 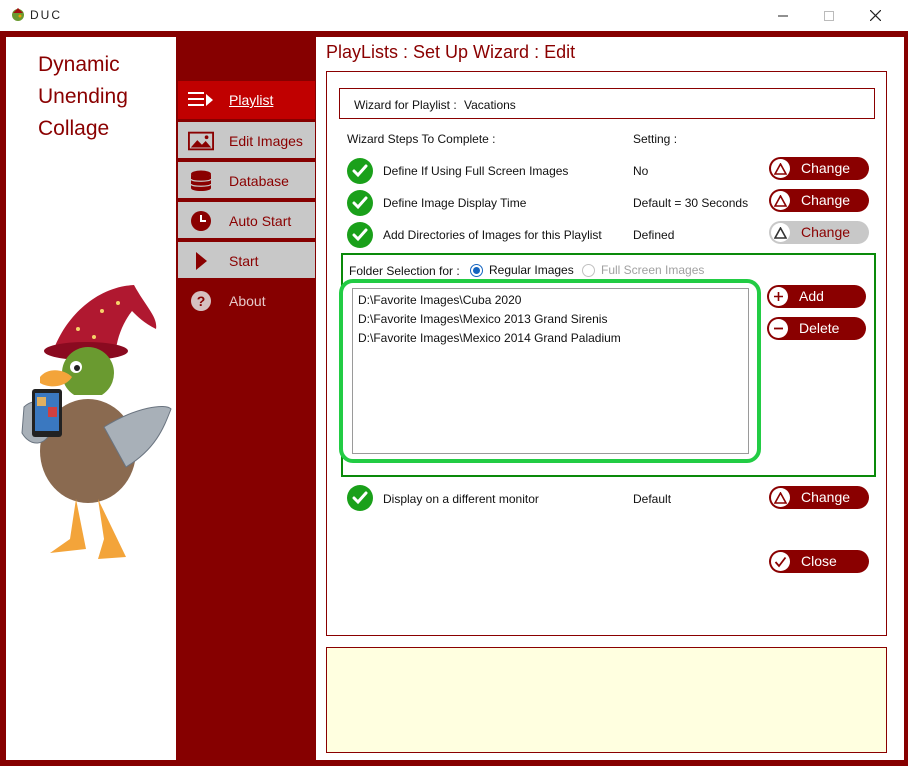 What do you see at coordinates (819, 328) in the screenshot?
I see `button-label: Delete` at bounding box center [819, 328].